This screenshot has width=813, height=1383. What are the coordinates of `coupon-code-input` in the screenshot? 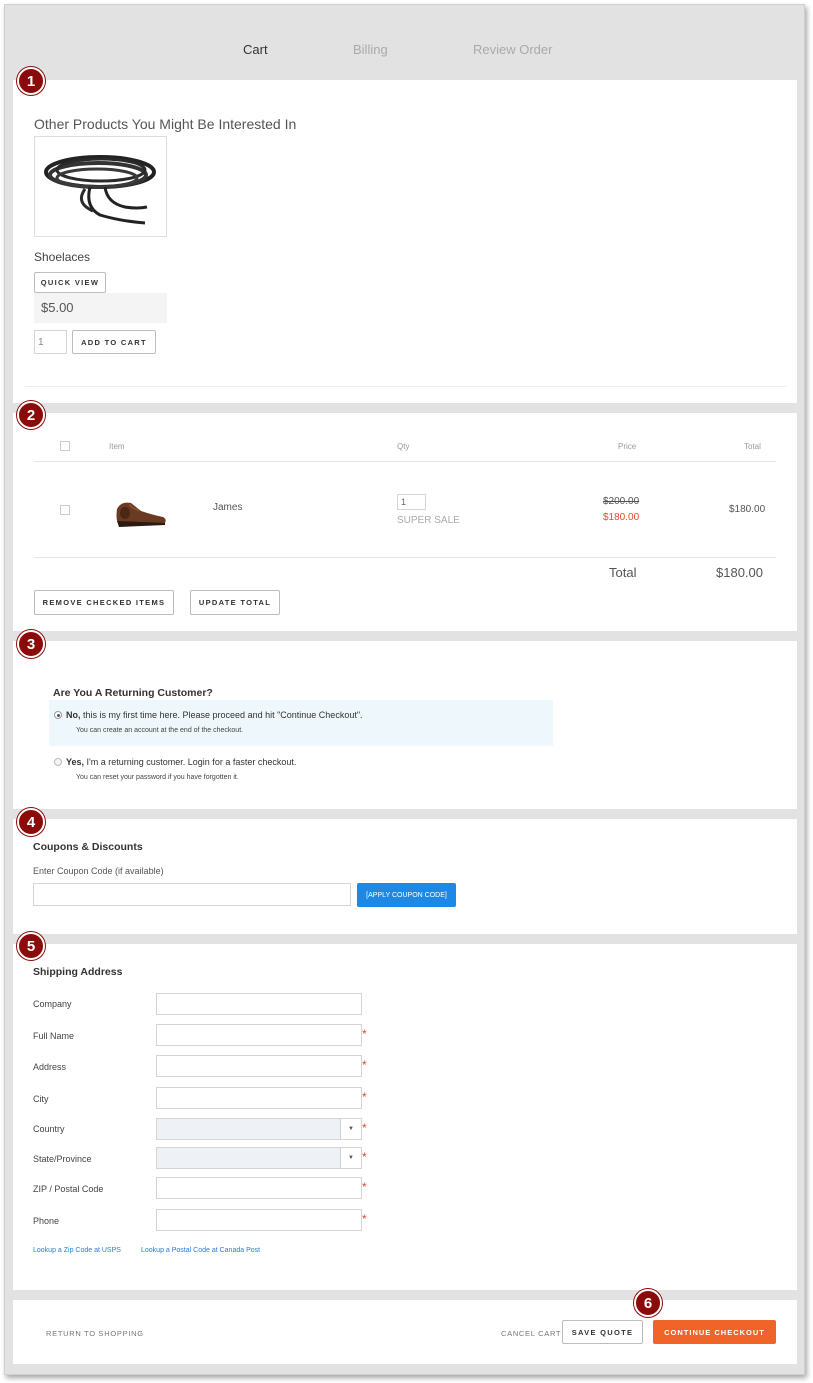 It's located at (192, 894).